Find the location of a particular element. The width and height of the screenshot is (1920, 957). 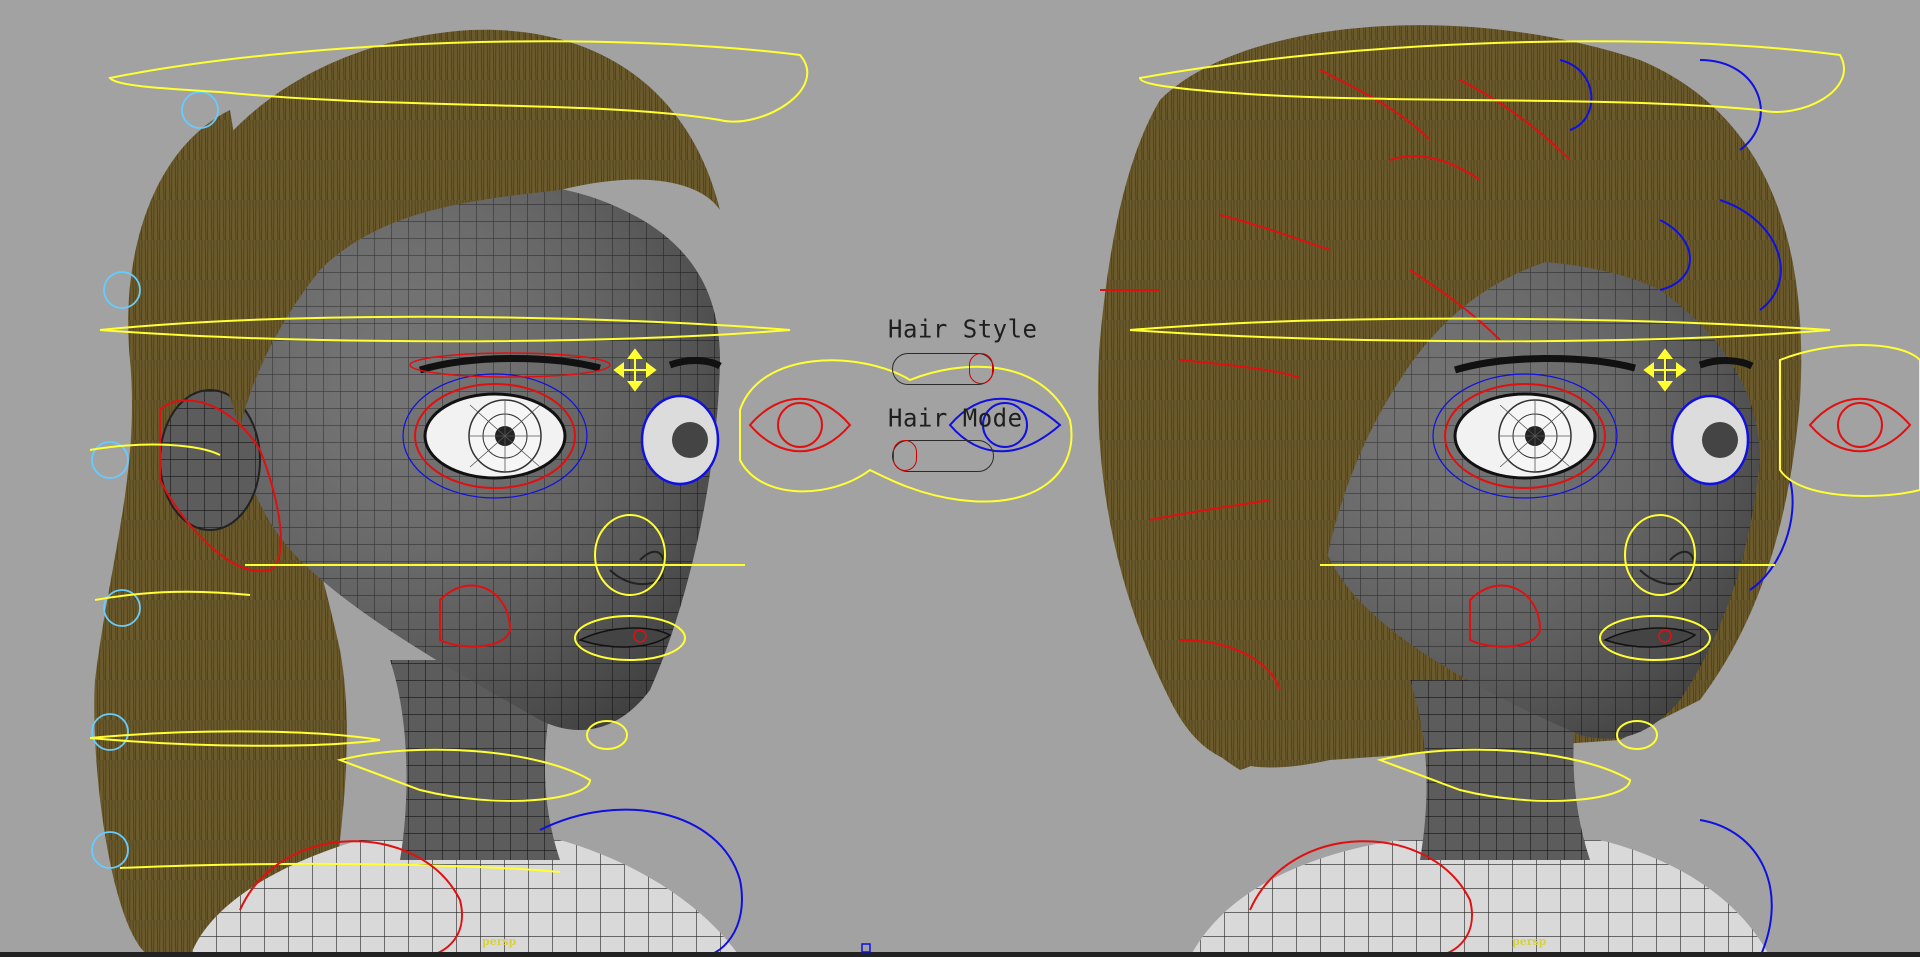

hair-mode-knob is located at coordinates (905, 455).